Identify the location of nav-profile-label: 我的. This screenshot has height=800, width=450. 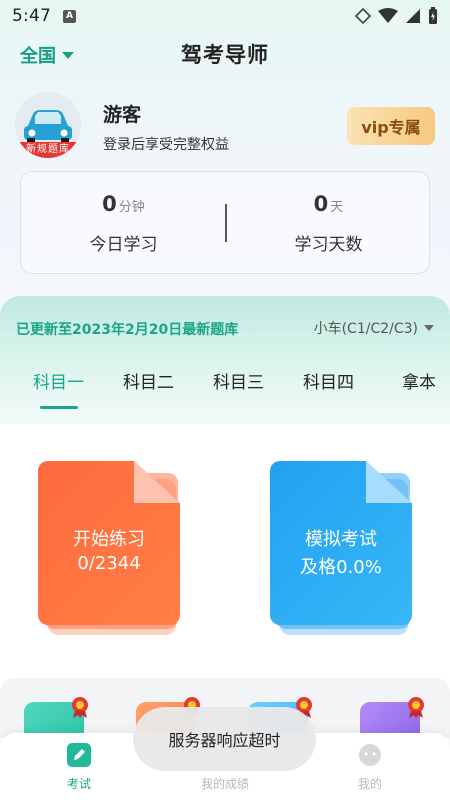
(369, 784).